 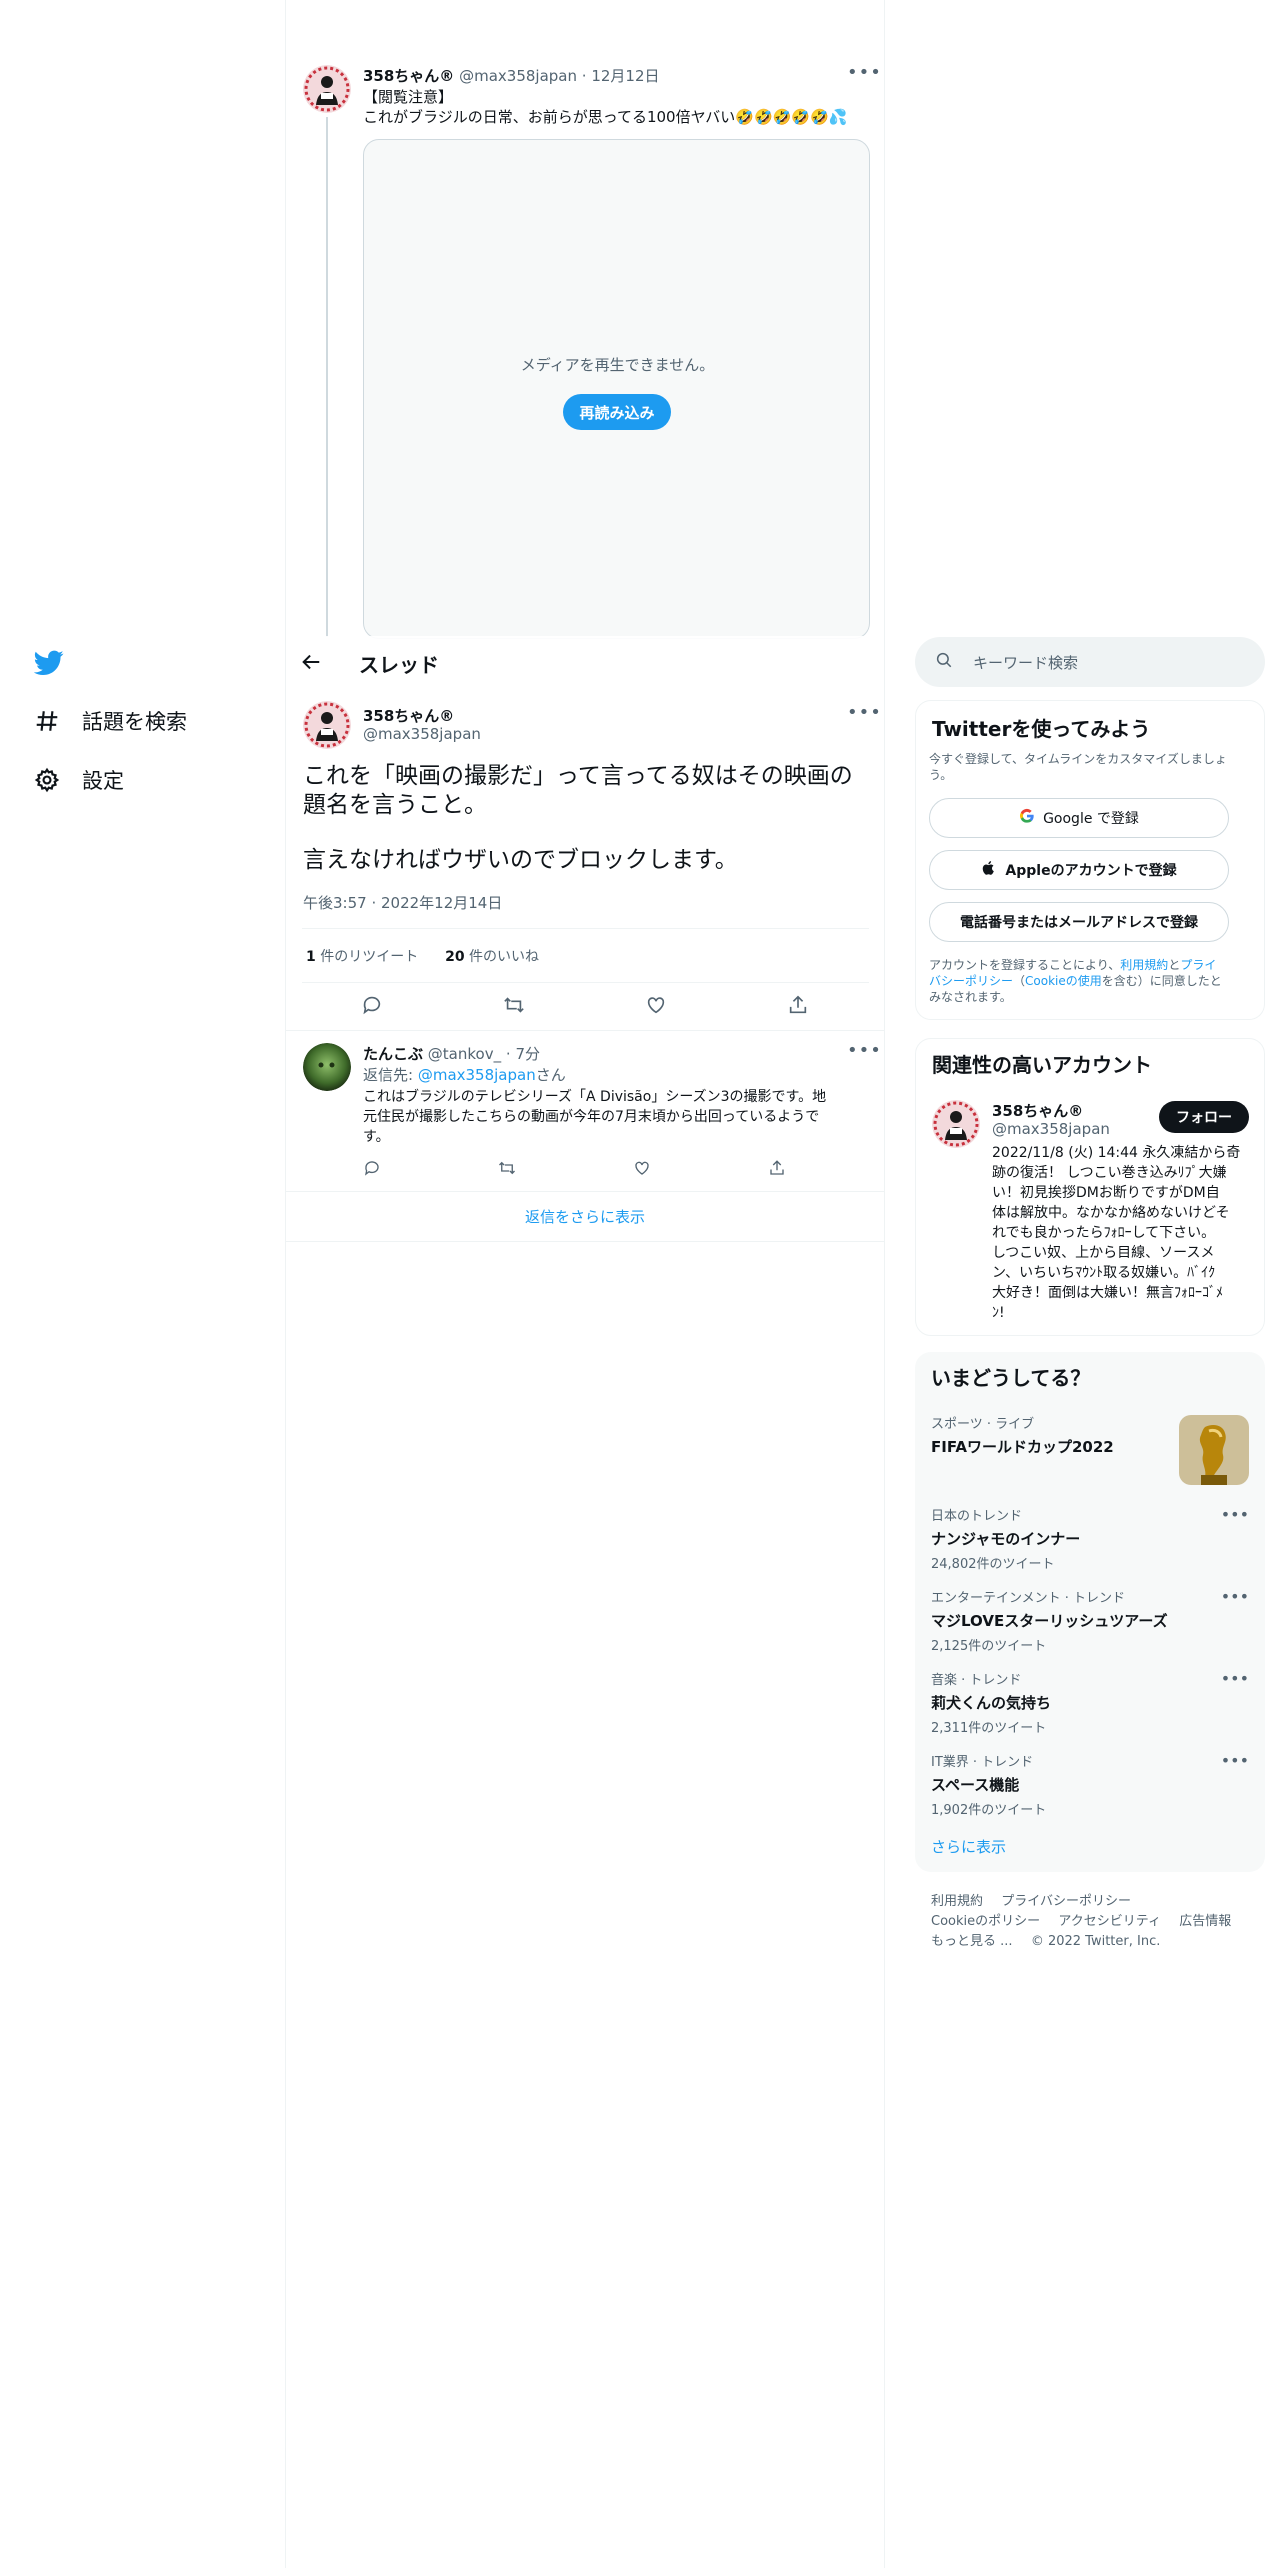 What do you see at coordinates (327, 377) in the screenshot?
I see `thread-connector-line` at bounding box center [327, 377].